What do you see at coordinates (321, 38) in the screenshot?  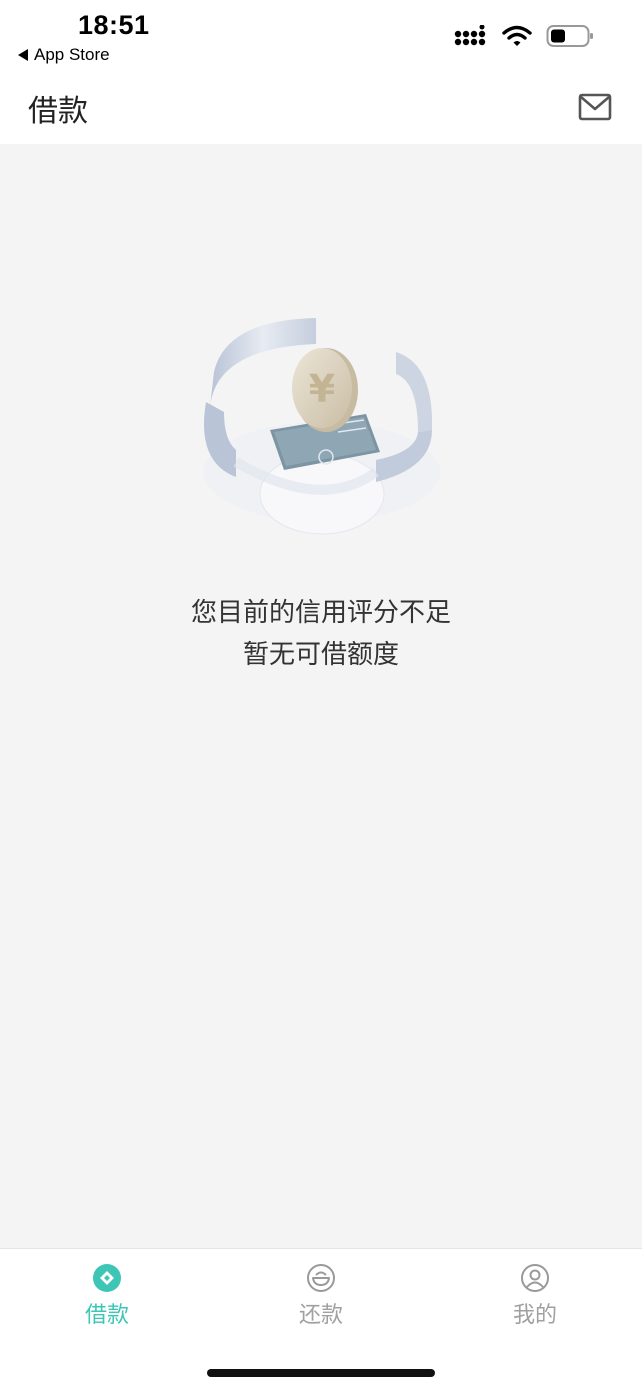 I see `status-bar: 18:51 App Store` at bounding box center [321, 38].